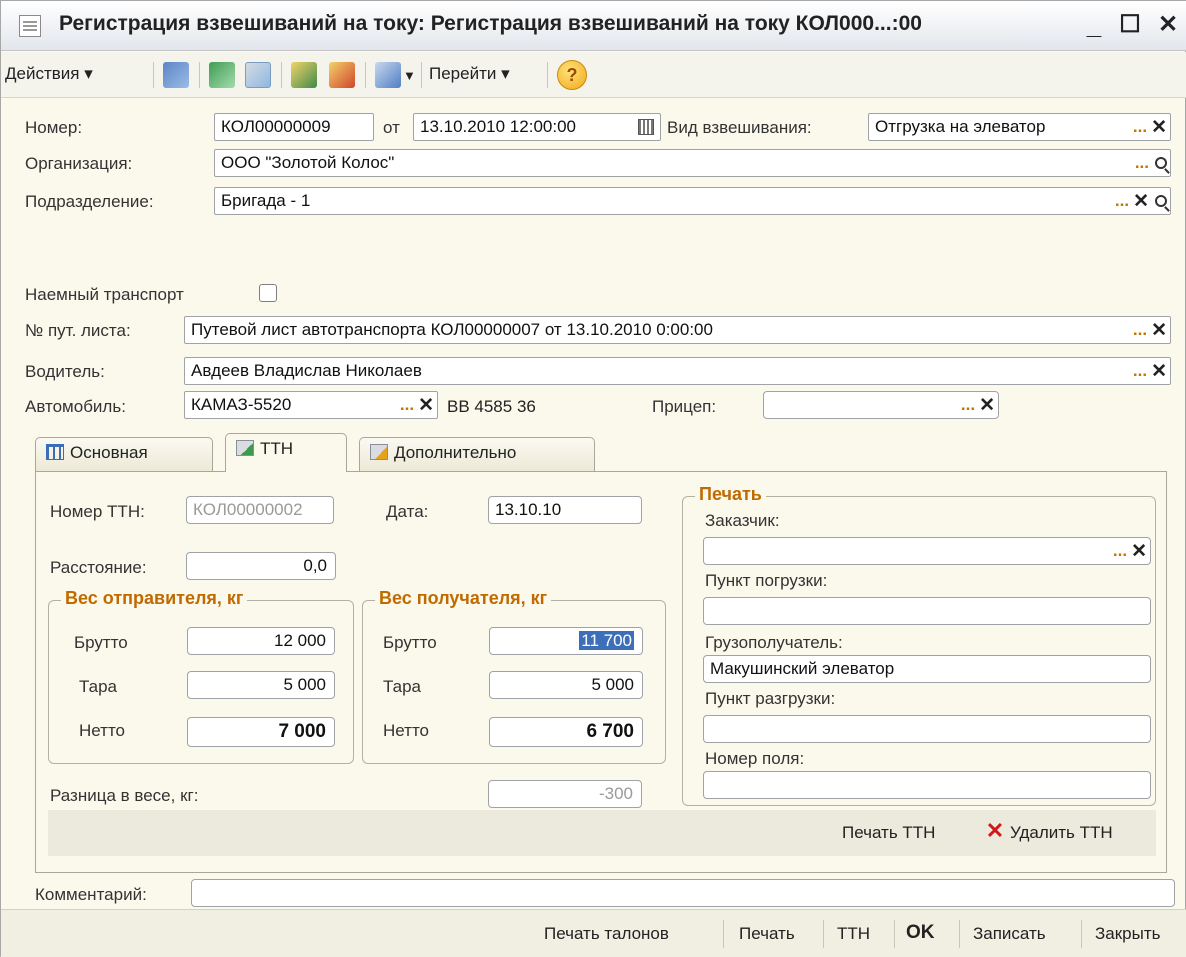 The image size is (1186, 957). I want to click on document-check-icon, so click(245, 448).